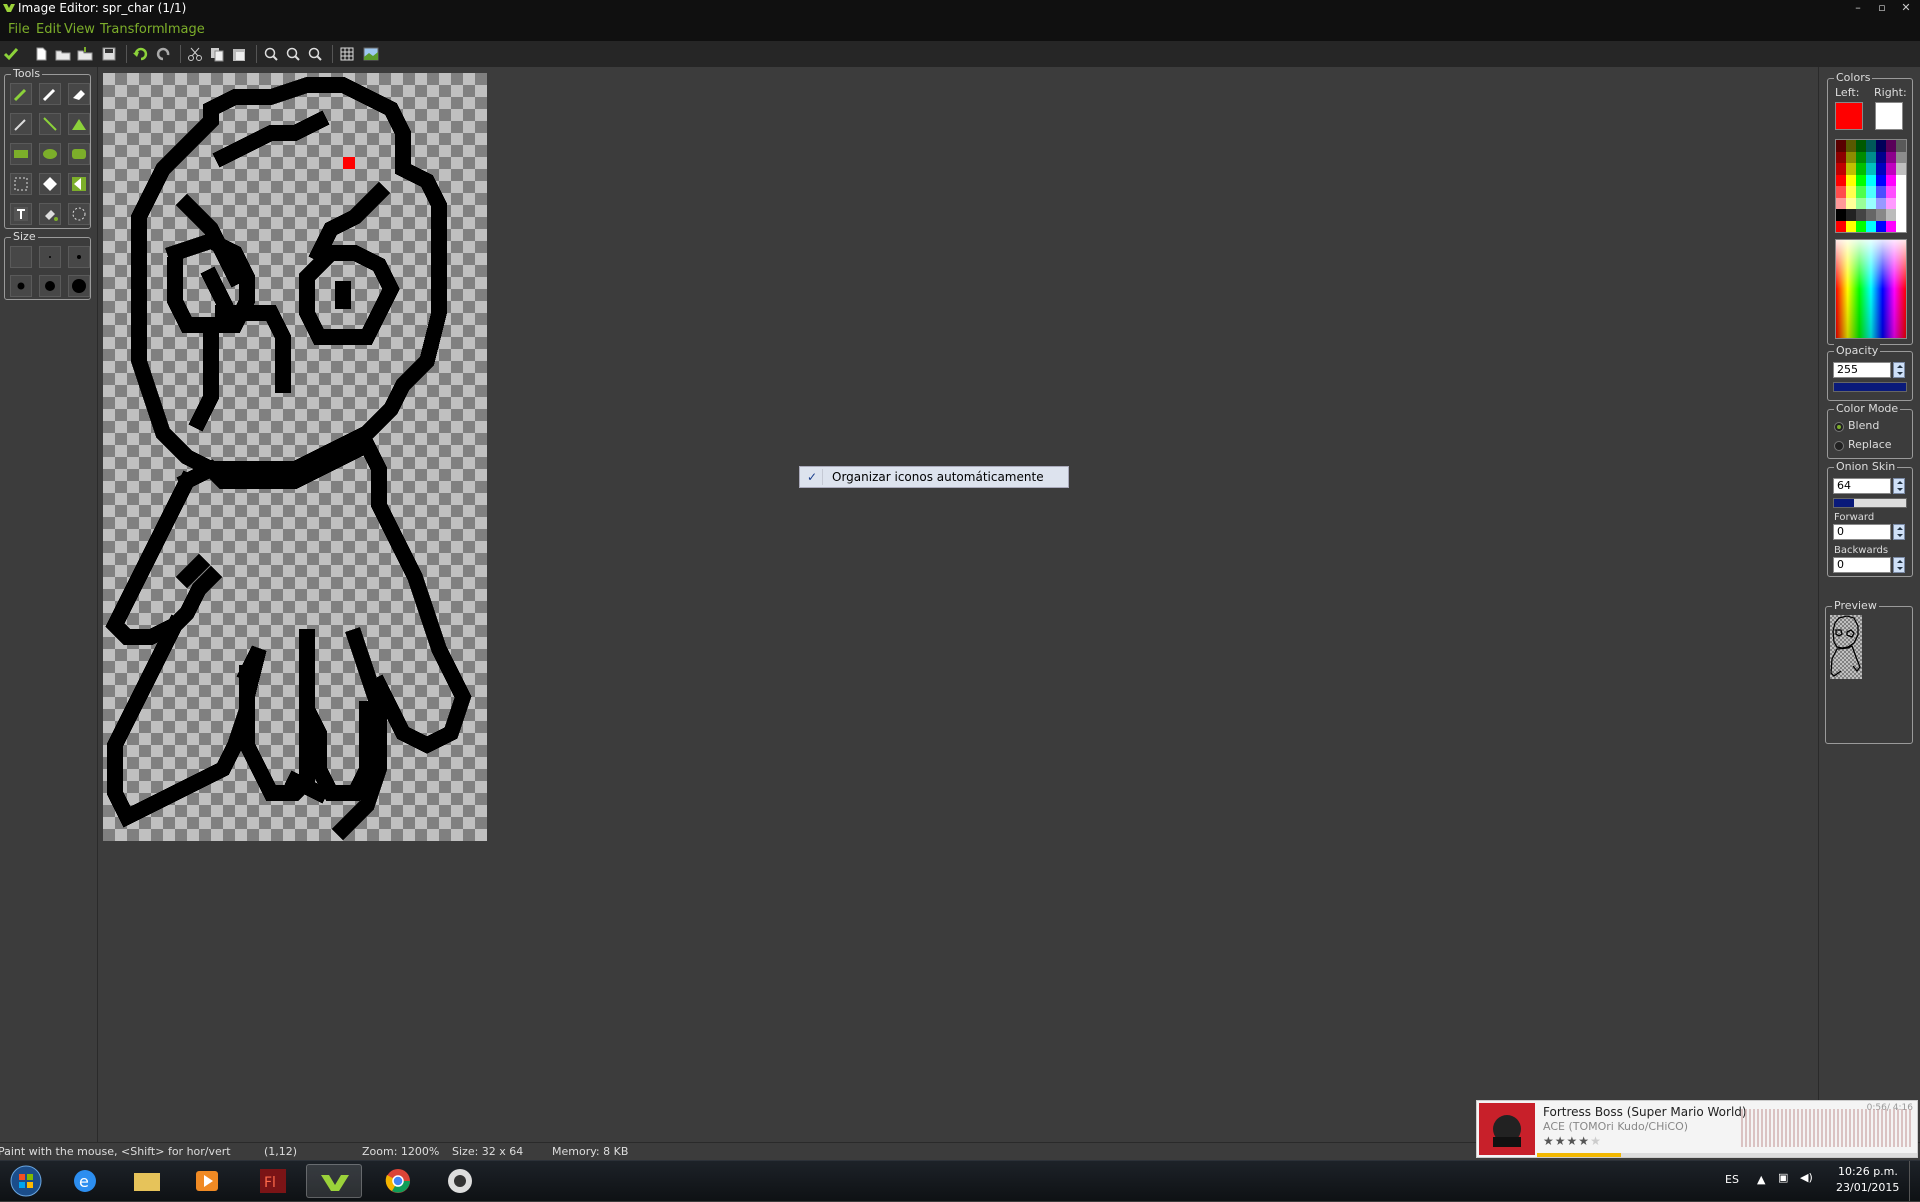 The width and height of the screenshot is (1920, 1202). I want to click on forward-spinner, so click(1899, 532).